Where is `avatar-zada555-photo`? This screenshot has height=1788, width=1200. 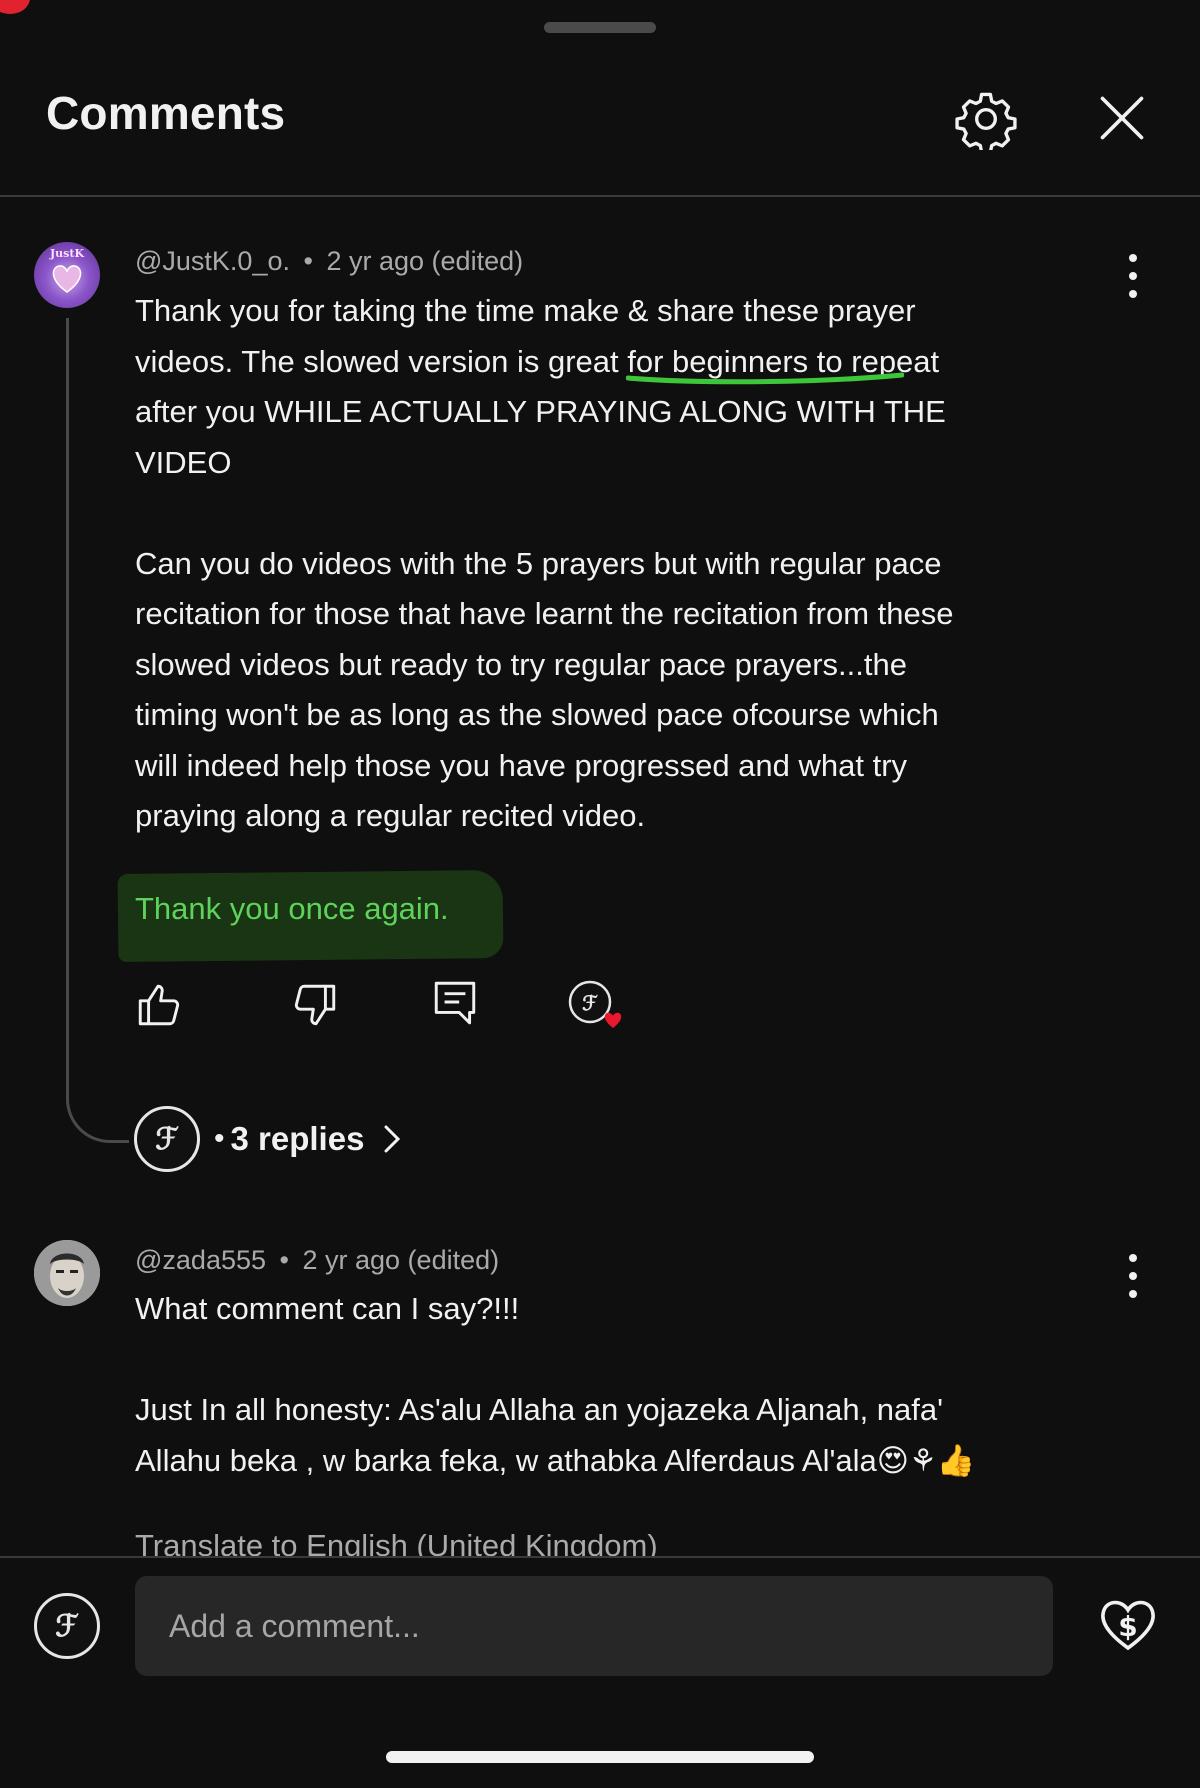 avatar-zada555-photo is located at coordinates (67, 1273).